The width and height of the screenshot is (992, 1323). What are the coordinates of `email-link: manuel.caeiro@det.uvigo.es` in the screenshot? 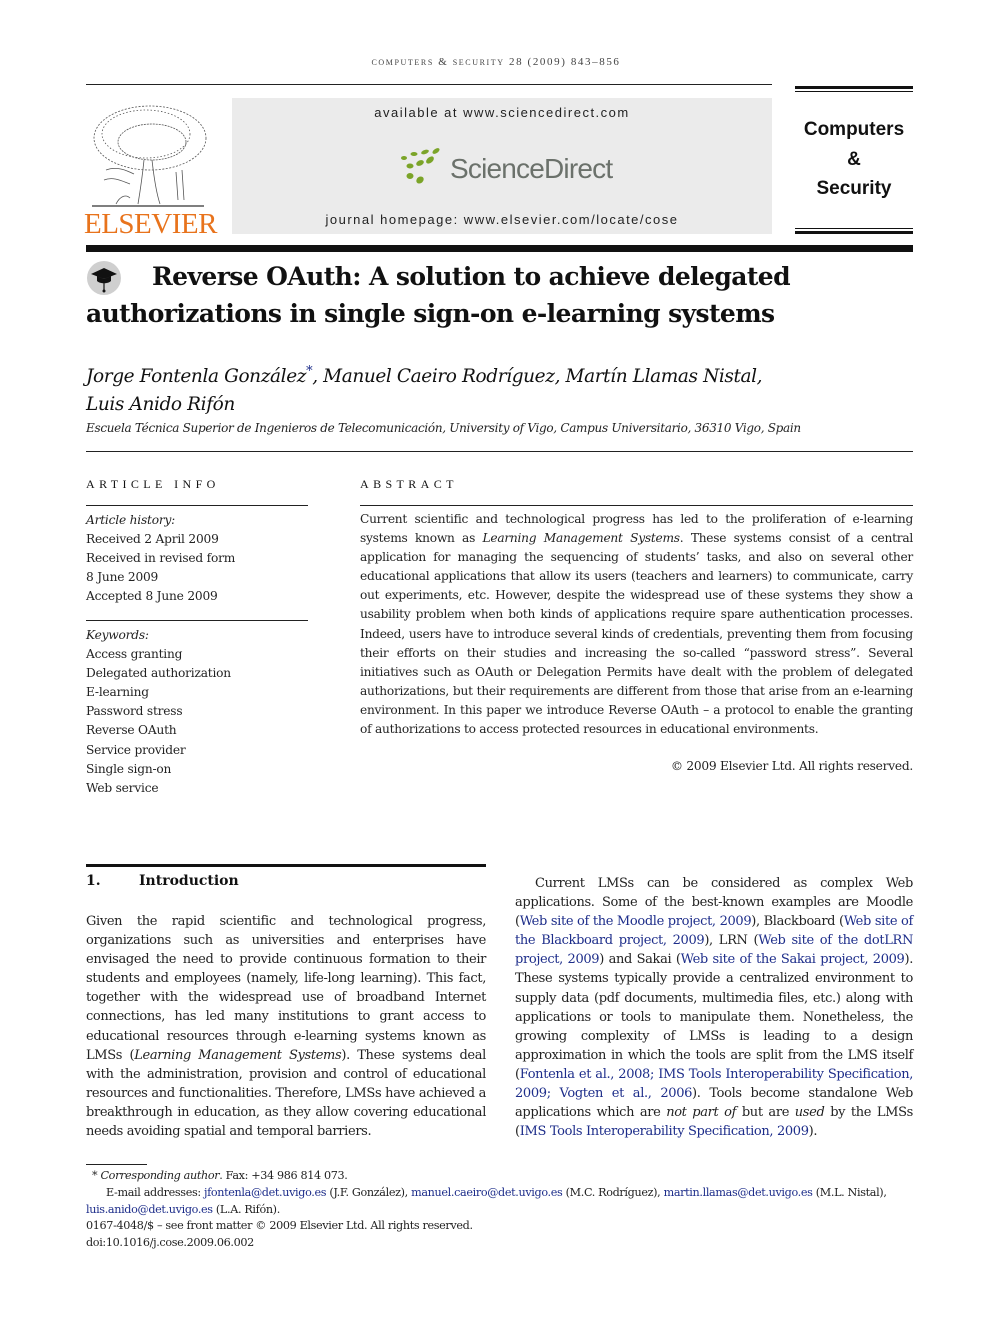 It's located at (487, 1192).